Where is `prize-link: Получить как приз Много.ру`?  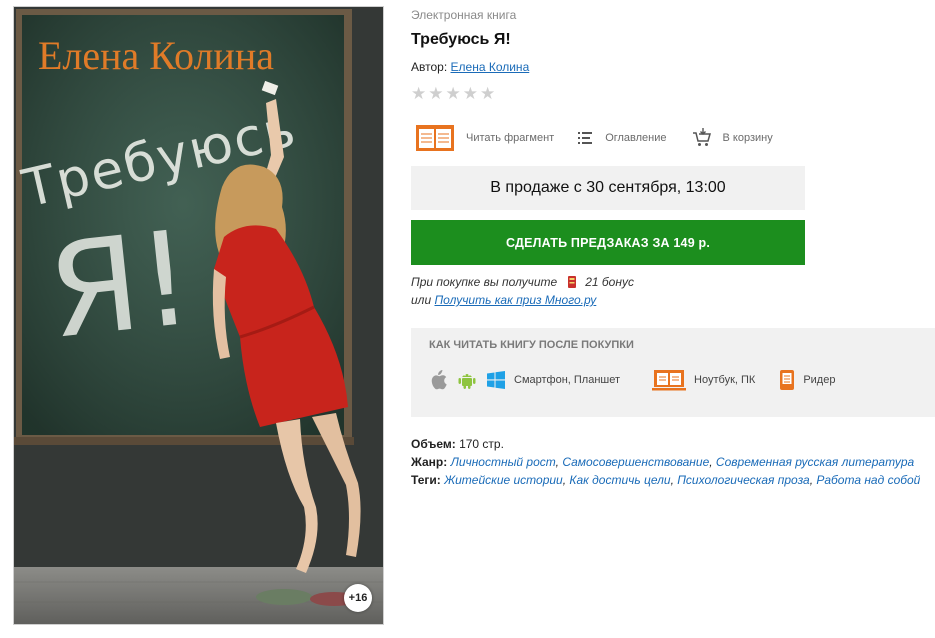 prize-link: Получить как приз Много.ру is located at coordinates (515, 300).